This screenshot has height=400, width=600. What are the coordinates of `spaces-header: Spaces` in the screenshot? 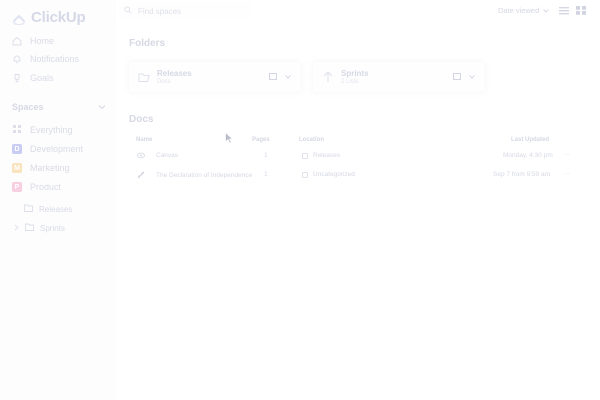 It's located at (59, 107).